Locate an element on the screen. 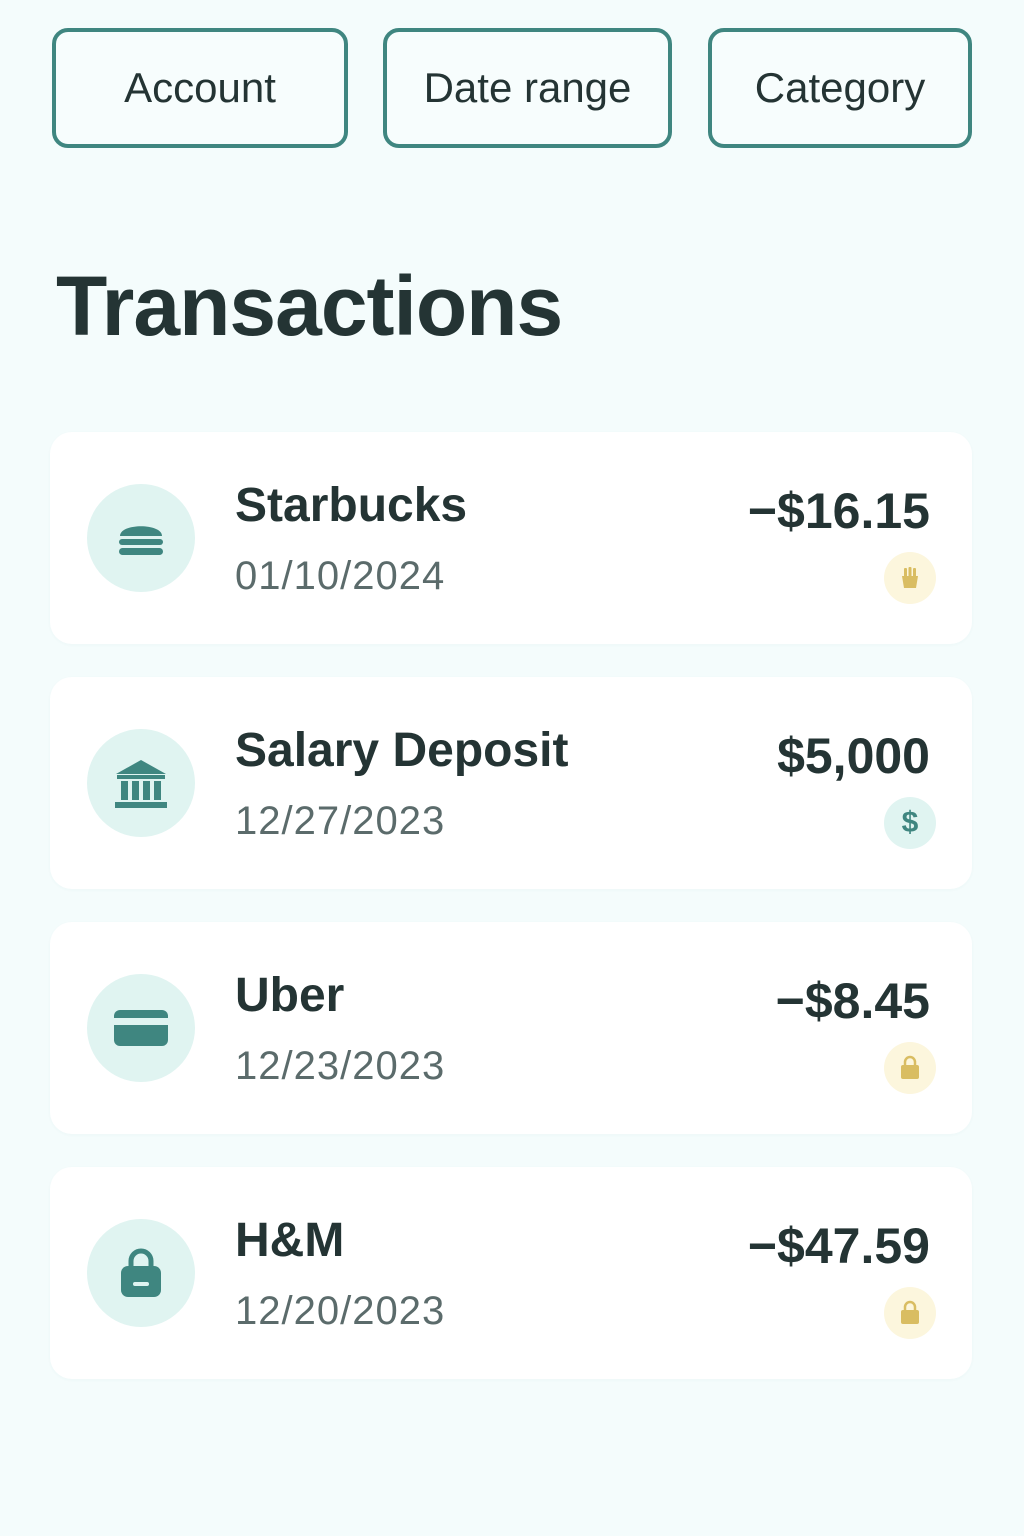 This screenshot has height=1536, width=1024. transaction-date: 12/23/2023 is located at coordinates (340, 1066).